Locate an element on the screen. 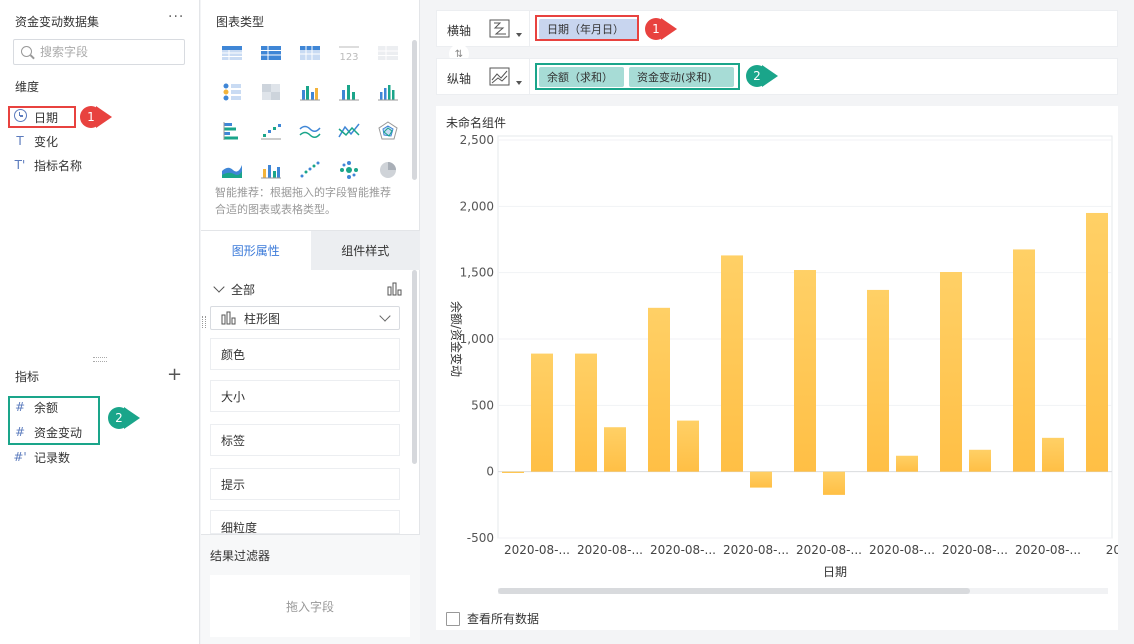 The height and width of the screenshot is (644, 1134). result-filter-title: 结果过滤器 is located at coordinates (240, 556).